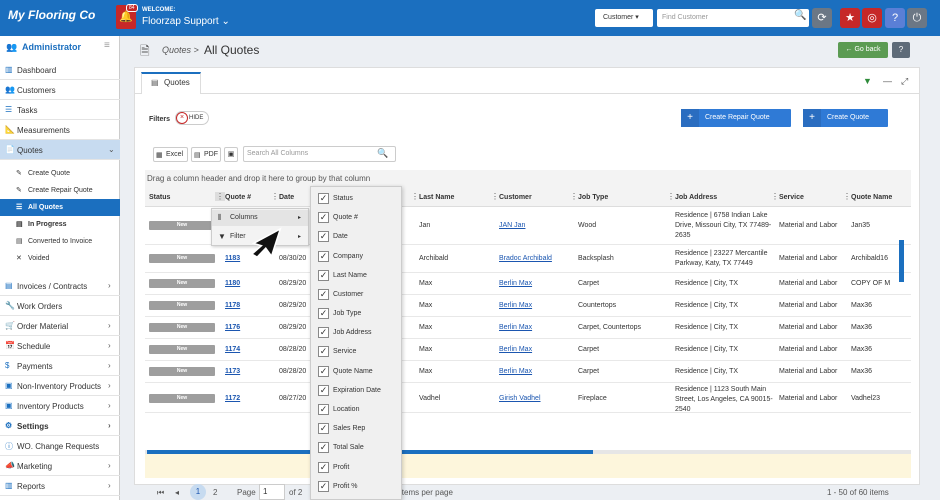 This screenshot has width=940, height=500. What do you see at coordinates (182, 118) in the screenshot?
I see `close-icon: ×` at bounding box center [182, 118].